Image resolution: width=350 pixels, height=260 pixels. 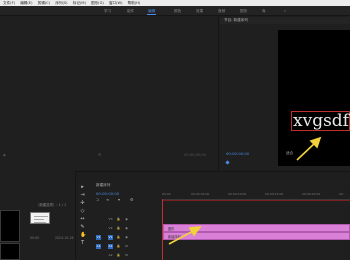 I want to click on arrow-to-title-icon, so click(x=309, y=148).